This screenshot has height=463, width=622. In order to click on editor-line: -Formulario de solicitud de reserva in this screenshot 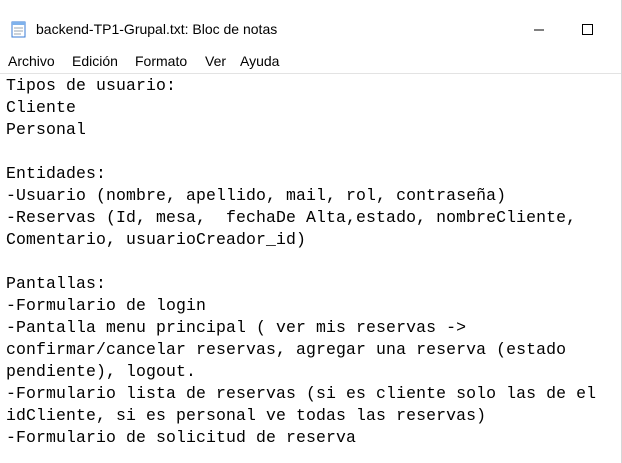, I will do `click(181, 437)`.